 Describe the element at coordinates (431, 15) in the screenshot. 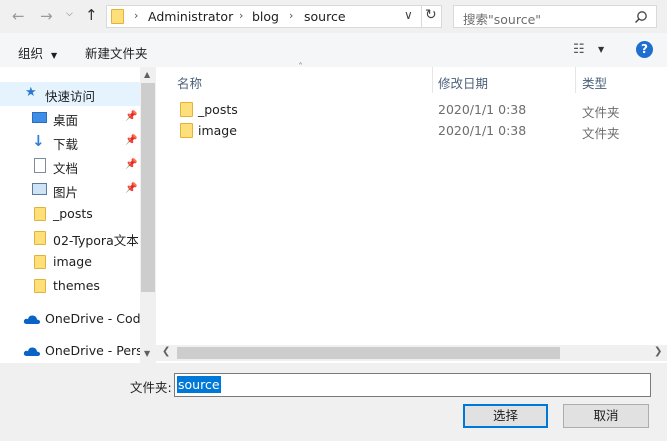

I see `refresh-icon: ↻` at that location.